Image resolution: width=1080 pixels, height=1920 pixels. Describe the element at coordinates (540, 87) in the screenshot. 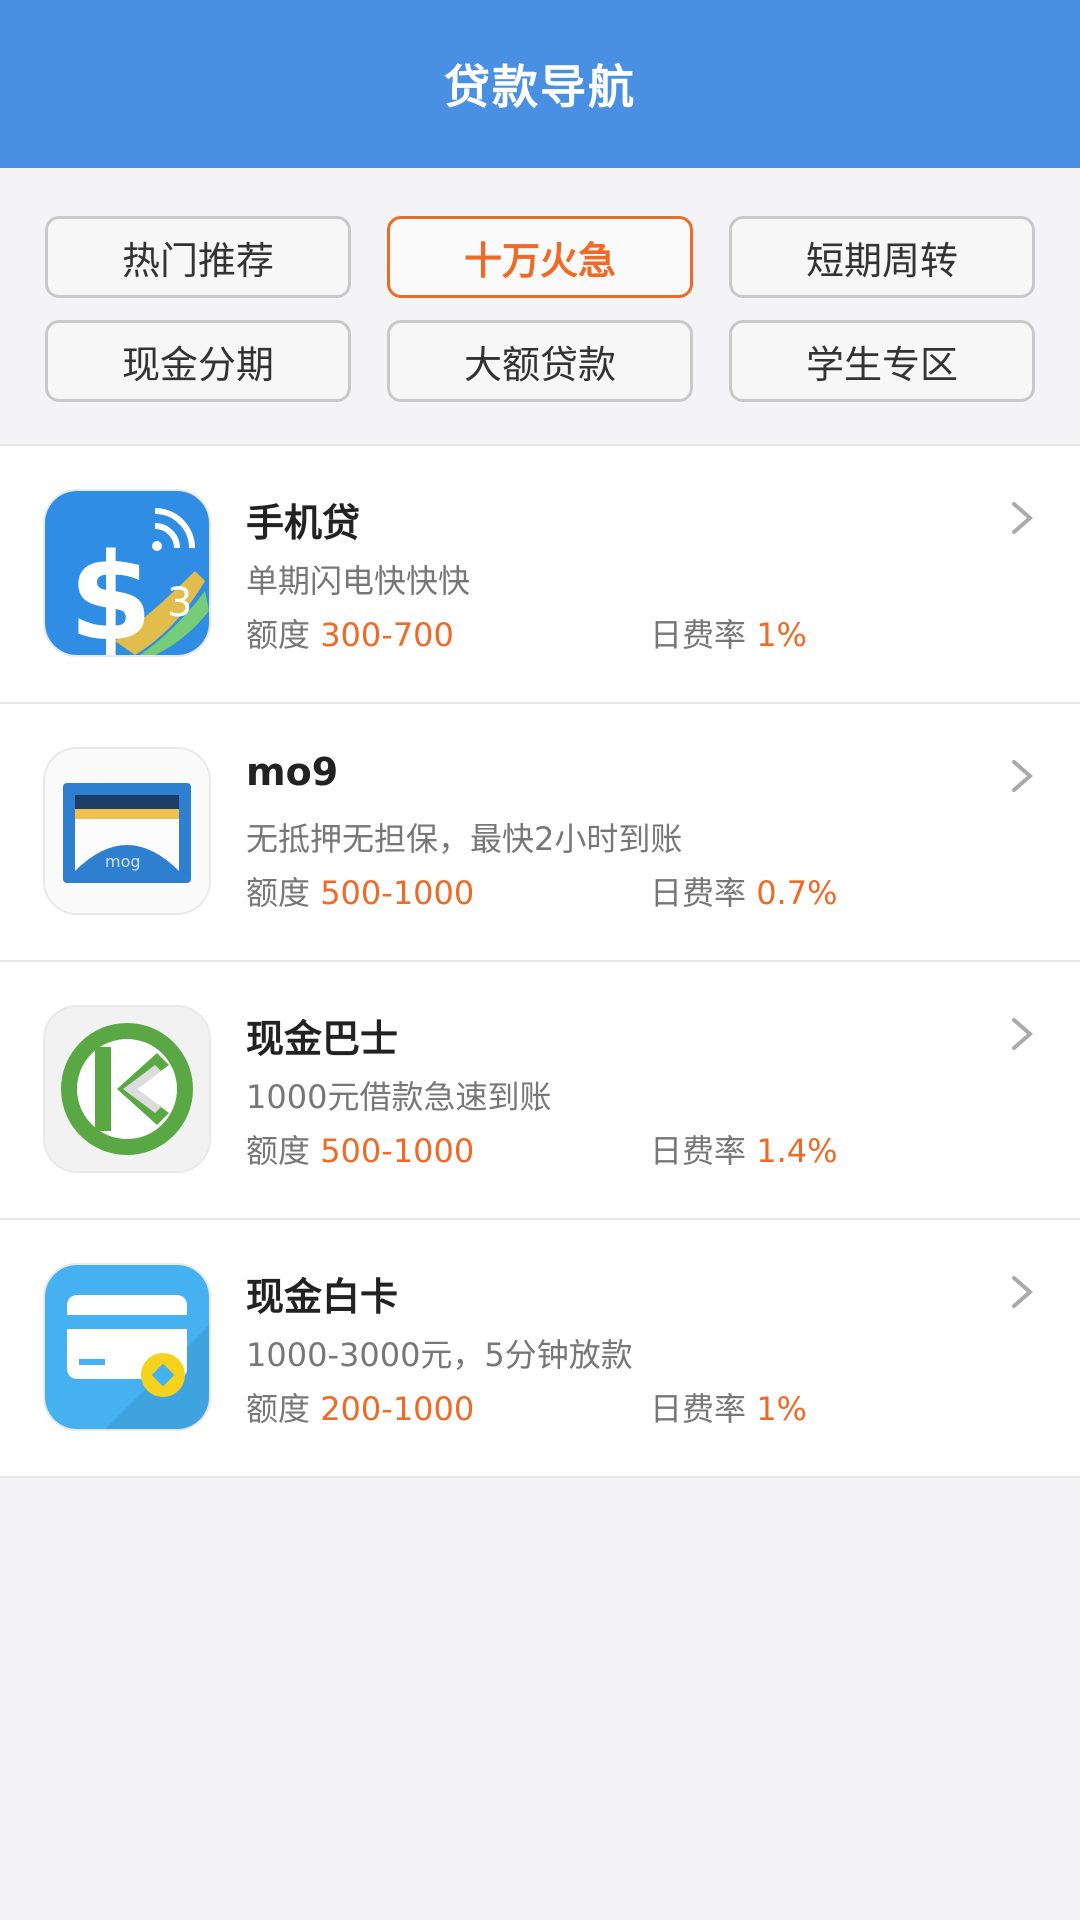

I see `page-title: 贷款导航` at that location.